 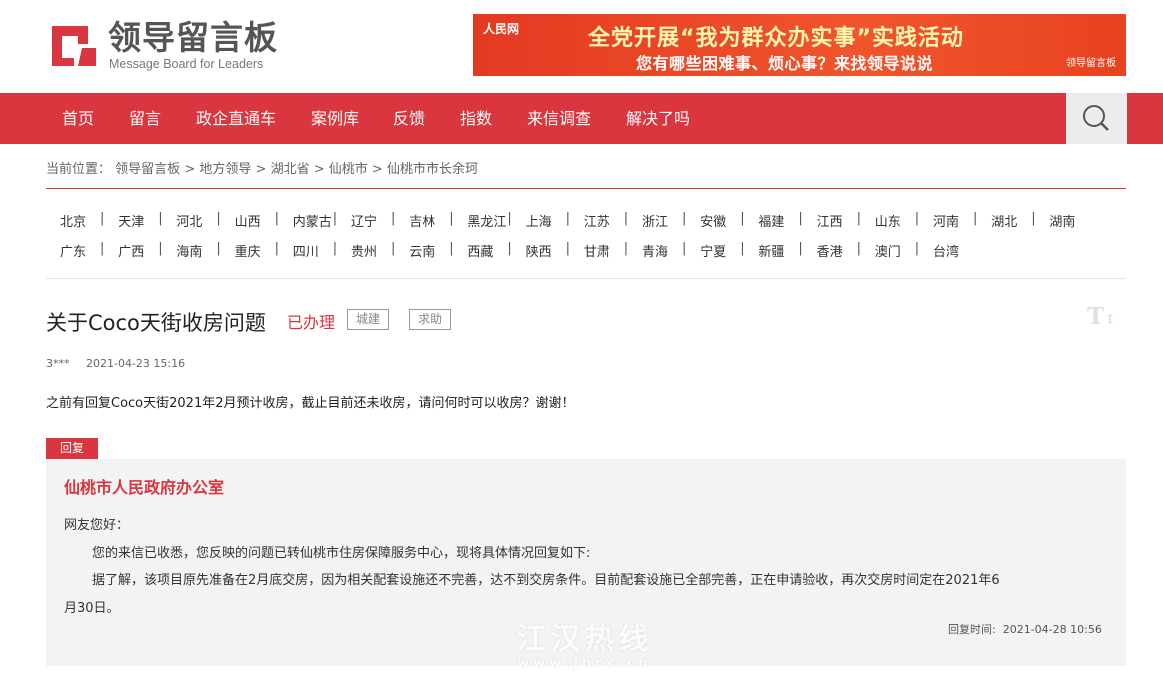 What do you see at coordinates (655, 220) in the screenshot?
I see `province-link: 浙江` at bounding box center [655, 220].